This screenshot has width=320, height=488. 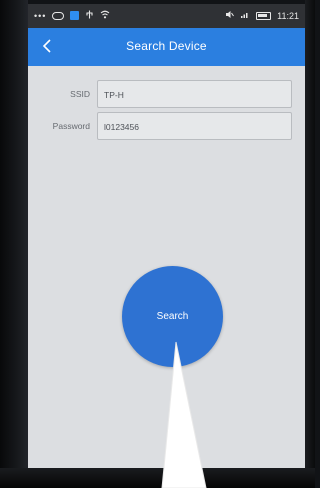 I want to click on app-icon, so click(x=75, y=15).